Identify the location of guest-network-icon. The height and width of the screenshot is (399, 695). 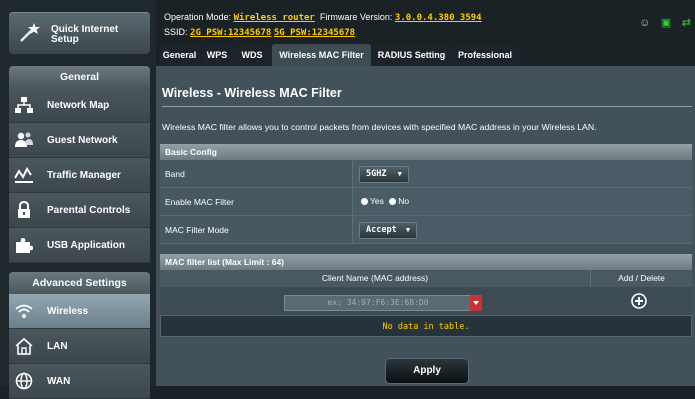
(24, 139).